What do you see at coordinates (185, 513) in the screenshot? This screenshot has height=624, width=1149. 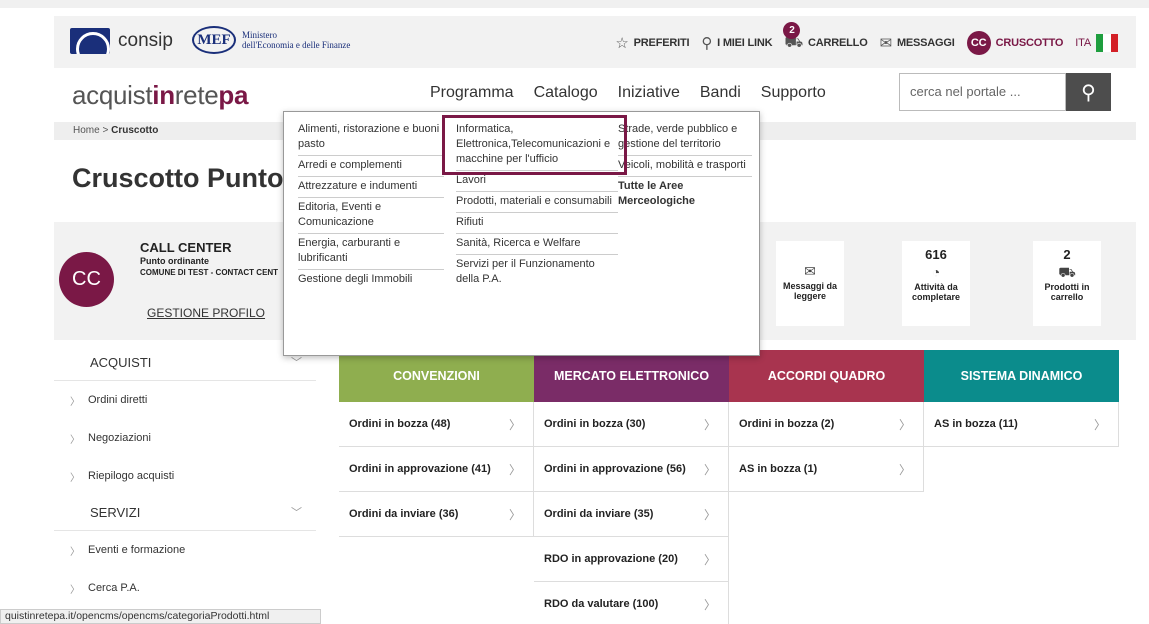 I see `sidebar-section-servizi: SERVIZI ﹀` at bounding box center [185, 513].